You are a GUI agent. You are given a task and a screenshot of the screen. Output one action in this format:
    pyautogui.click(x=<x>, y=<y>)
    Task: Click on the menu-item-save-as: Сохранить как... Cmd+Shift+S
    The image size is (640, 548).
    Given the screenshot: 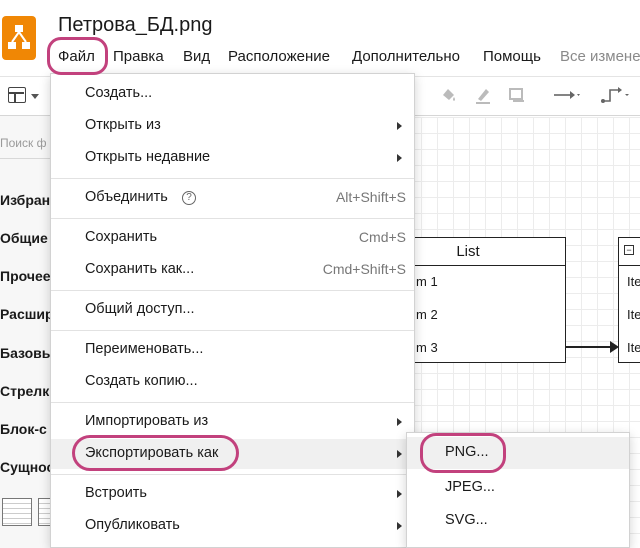 What is the action you would take?
    pyautogui.click(x=232, y=270)
    